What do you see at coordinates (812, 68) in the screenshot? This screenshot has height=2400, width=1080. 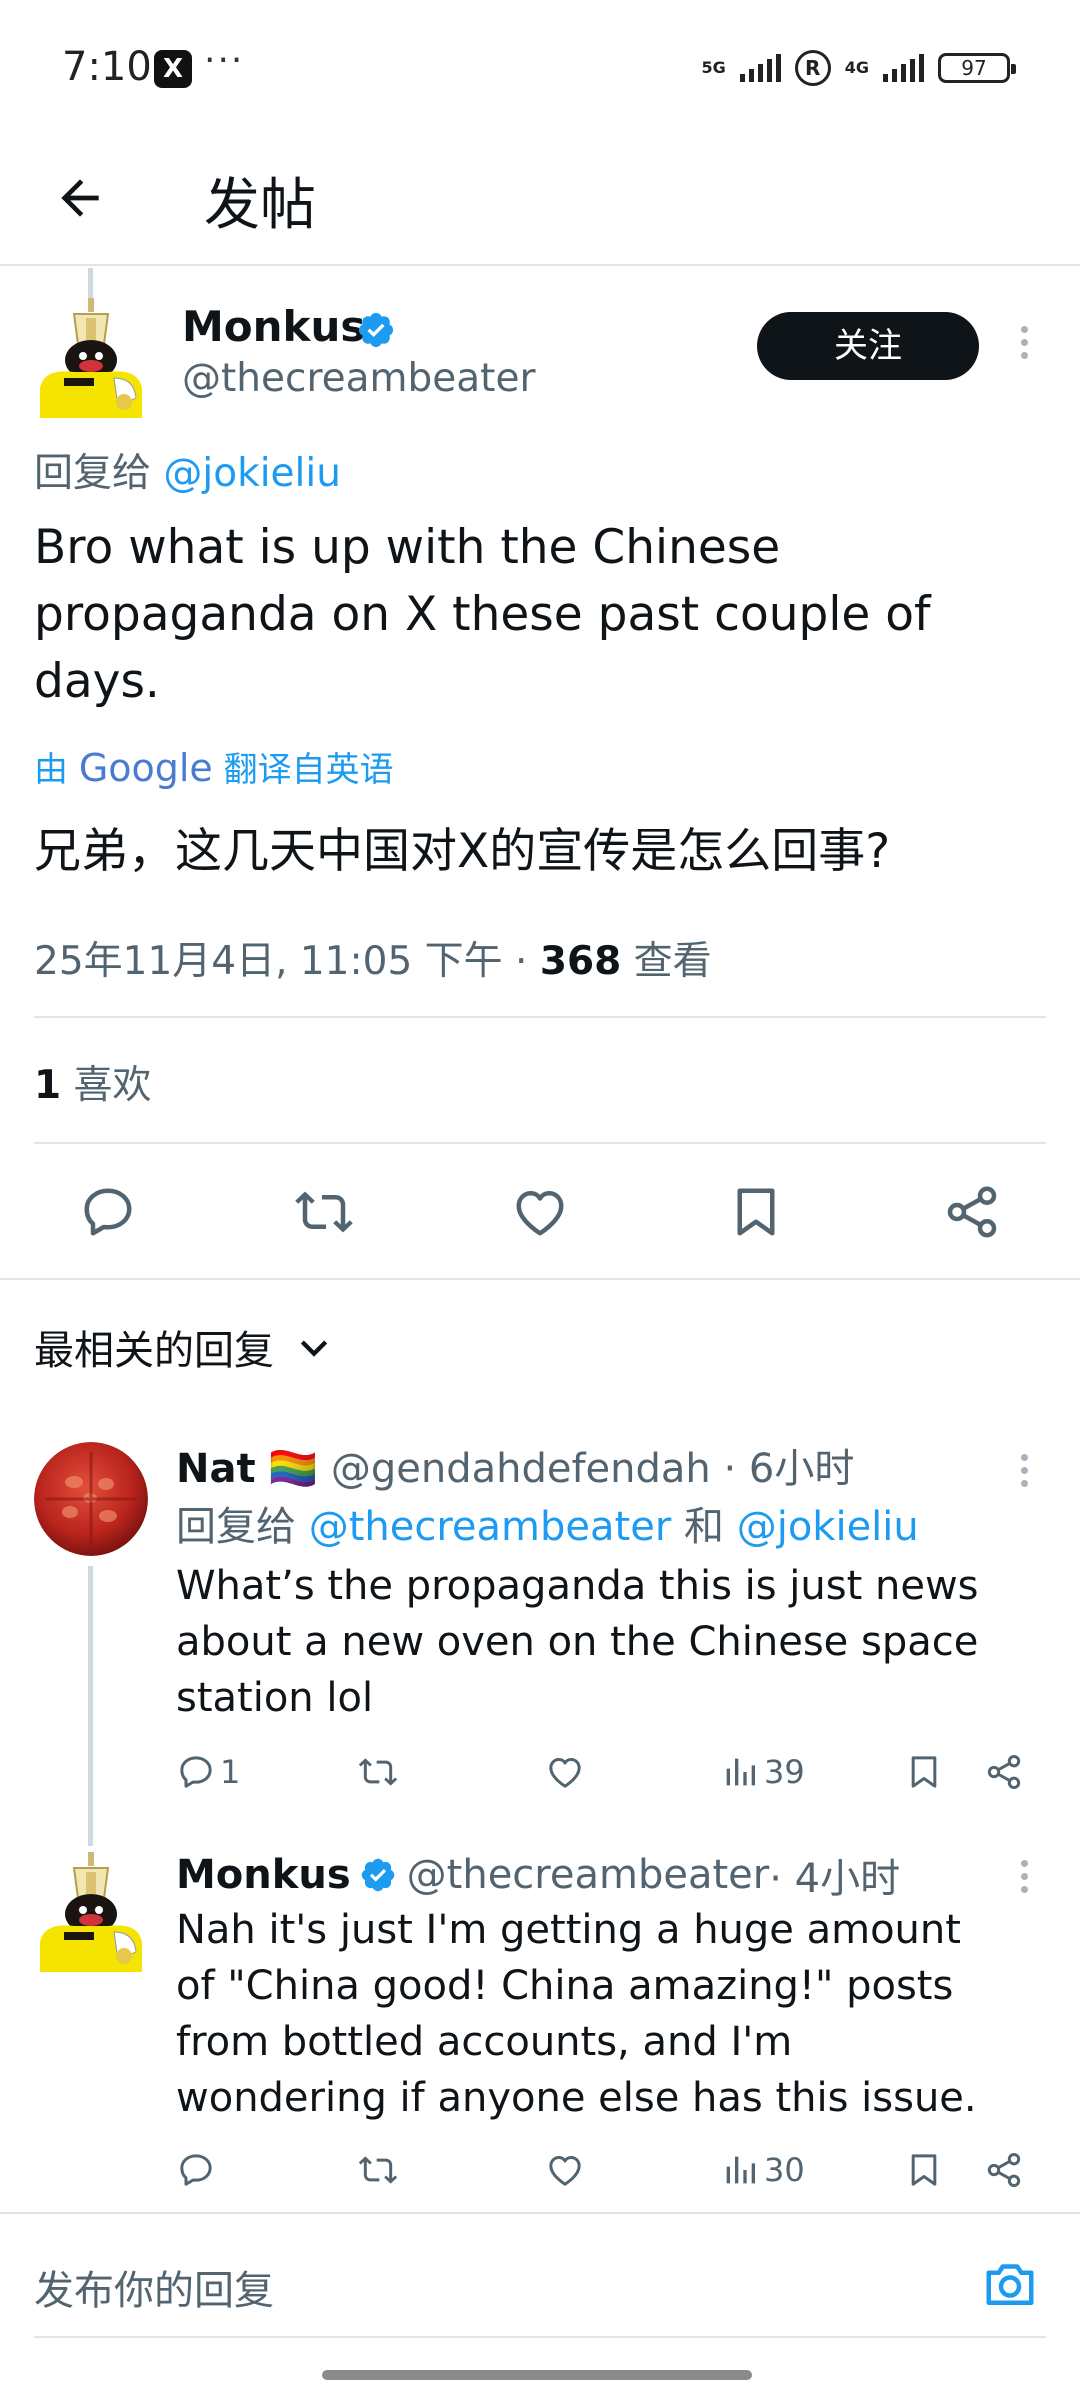 I see `registered-icon: R` at bounding box center [812, 68].